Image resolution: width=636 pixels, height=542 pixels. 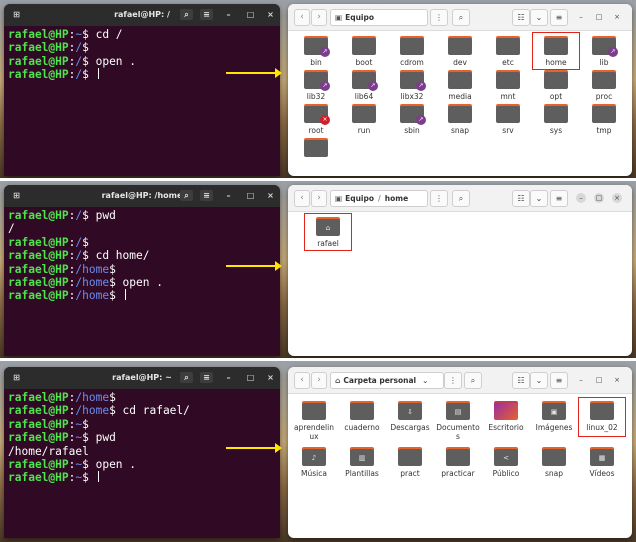 What do you see at coordinates (412, 51) in the screenshot?
I see `folder-item: cdrom` at bounding box center [412, 51].